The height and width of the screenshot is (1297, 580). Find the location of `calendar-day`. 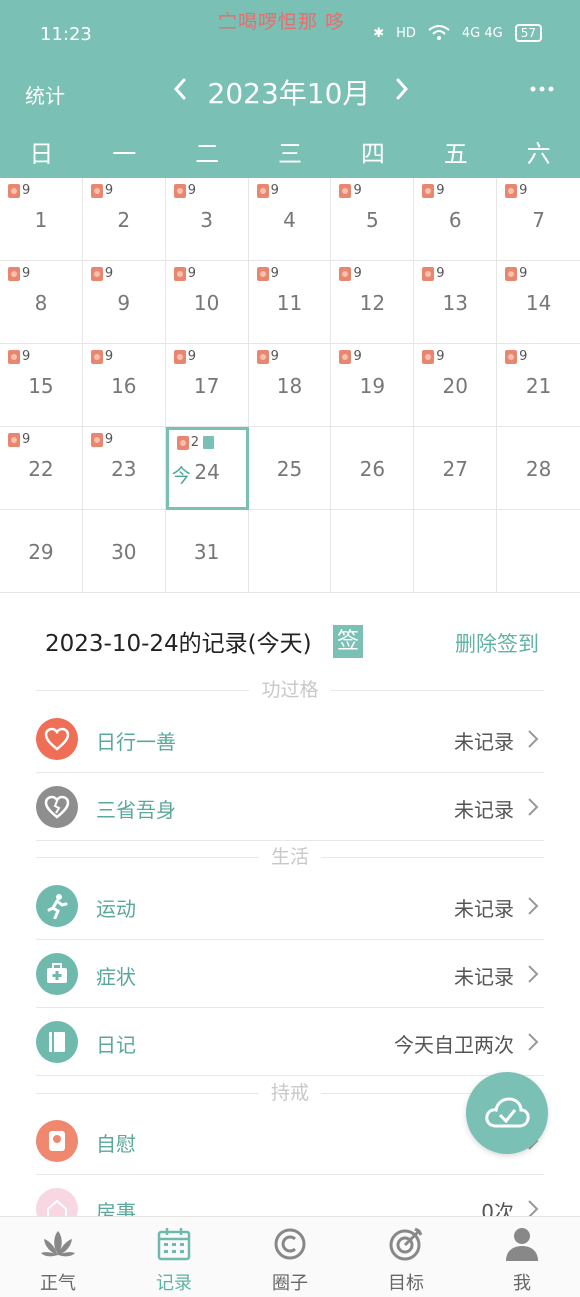

calendar-day is located at coordinates (373, 551).